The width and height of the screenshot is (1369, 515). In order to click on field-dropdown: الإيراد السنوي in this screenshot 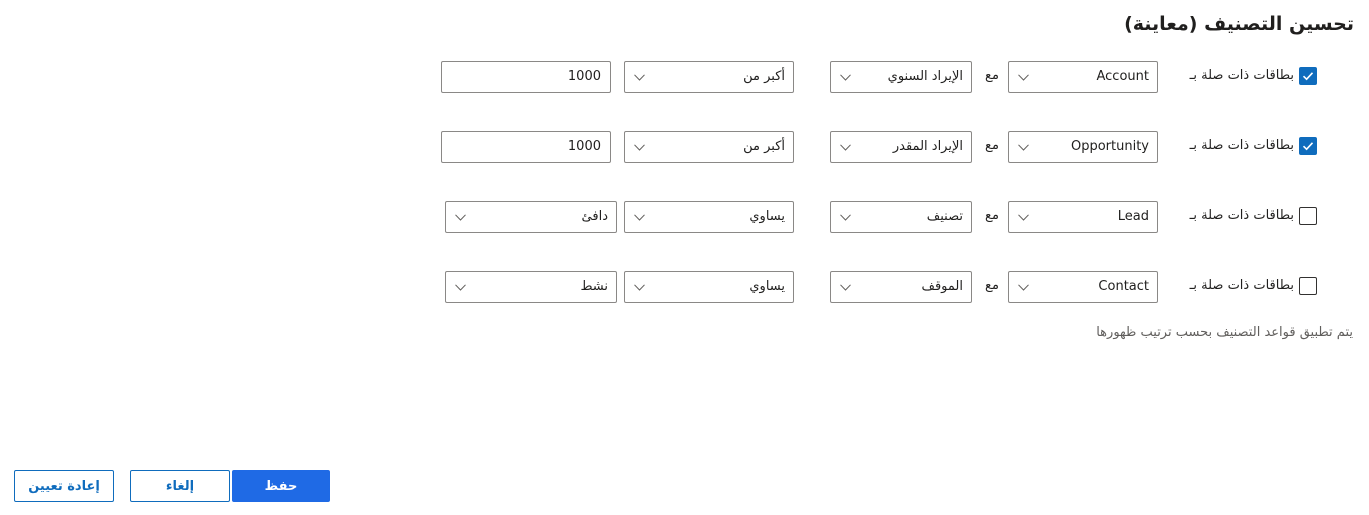, I will do `click(901, 77)`.